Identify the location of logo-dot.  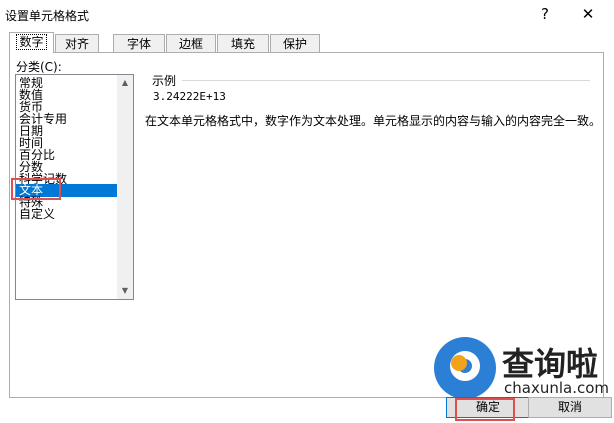
(459, 363).